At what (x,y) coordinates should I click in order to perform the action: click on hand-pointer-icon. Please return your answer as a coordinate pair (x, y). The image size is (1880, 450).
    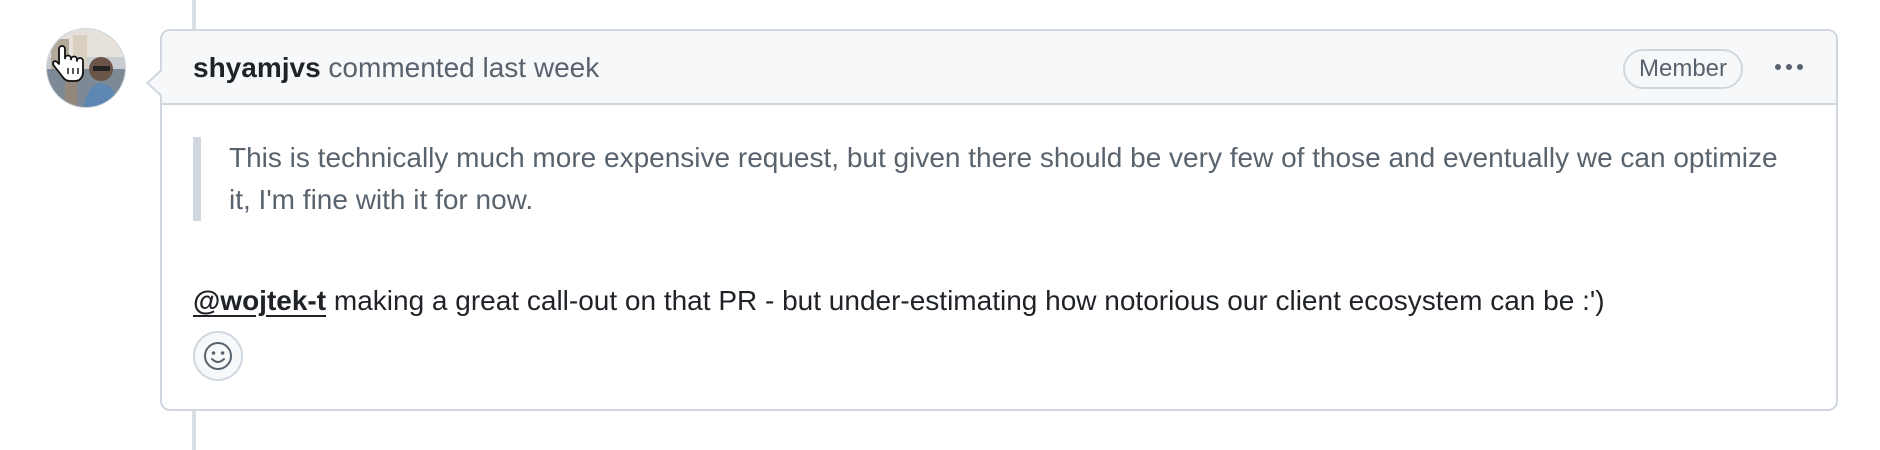
    Looking at the image, I should click on (68, 63).